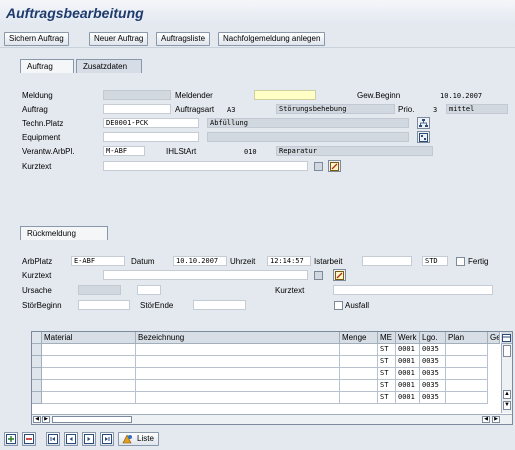 The height and width of the screenshot is (450, 515). Describe the element at coordinates (387, 338) in the screenshot. I see `col-header-me: ME` at that location.